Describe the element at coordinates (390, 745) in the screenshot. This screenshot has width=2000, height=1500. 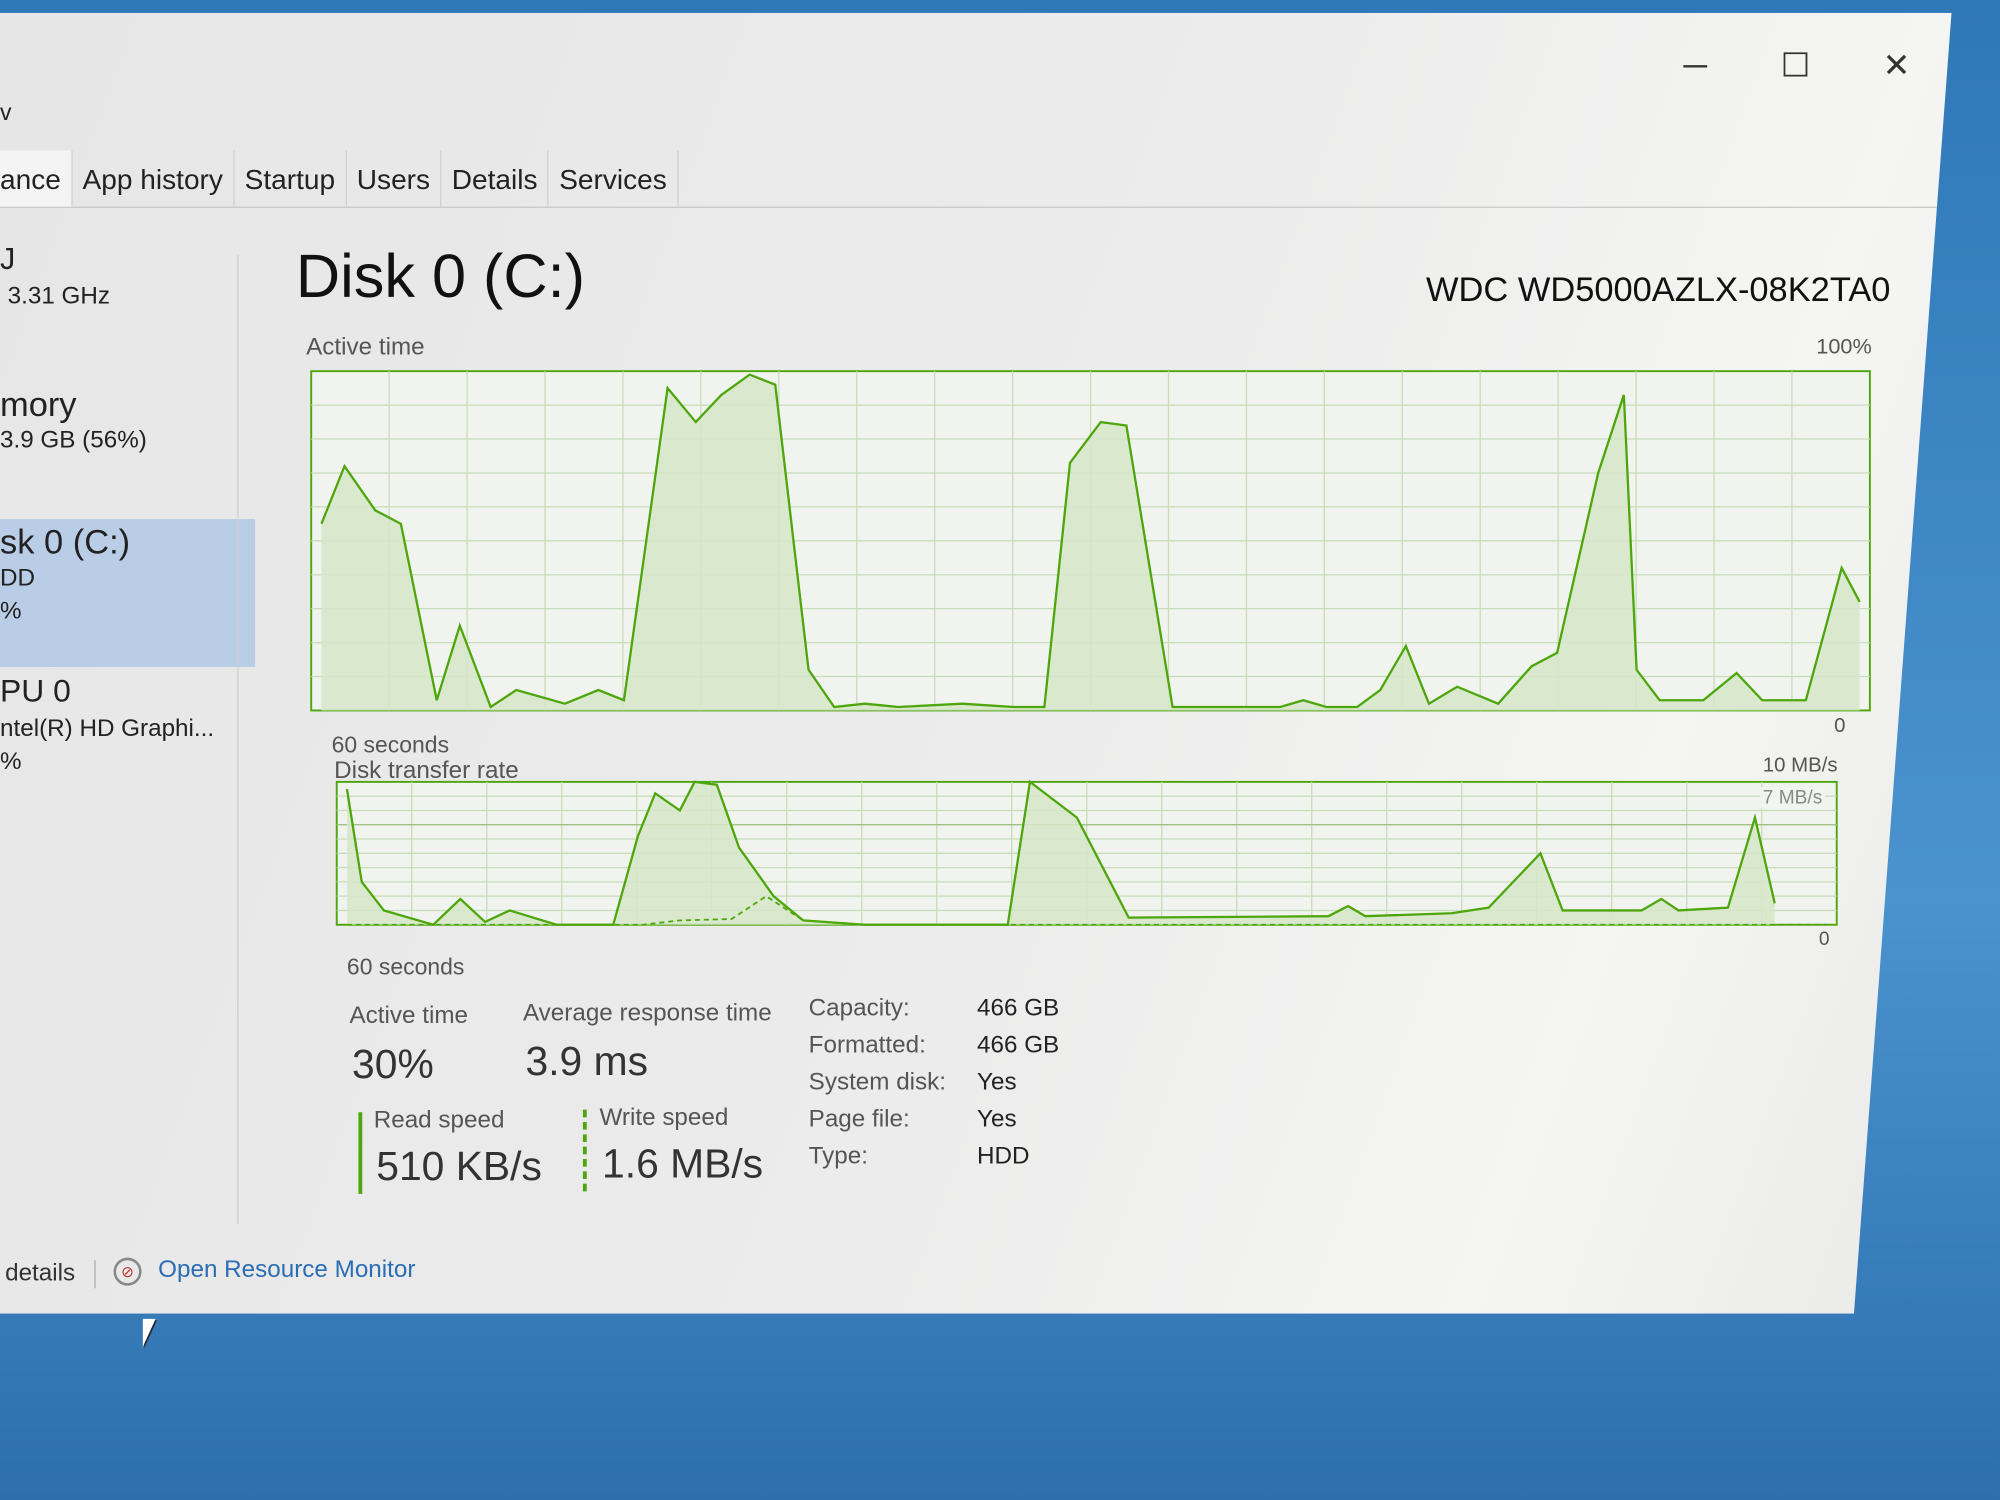
I see `active-chart-time: 60 seconds` at that location.